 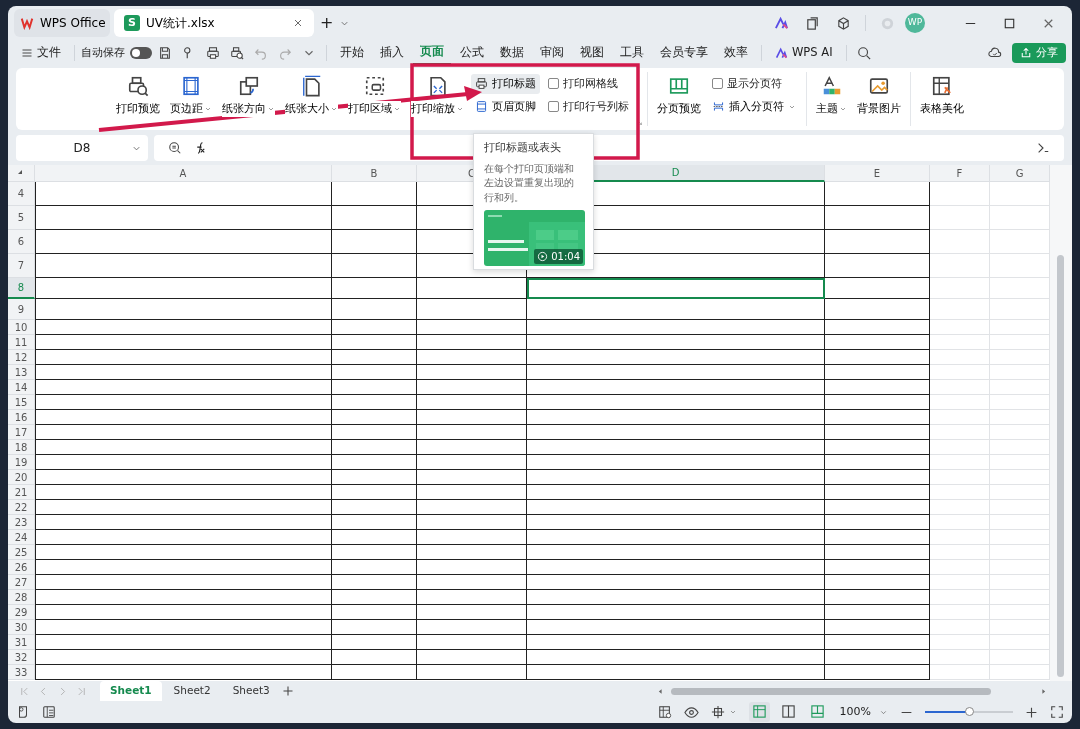 I want to click on row-header: 6, so click(x=21, y=242).